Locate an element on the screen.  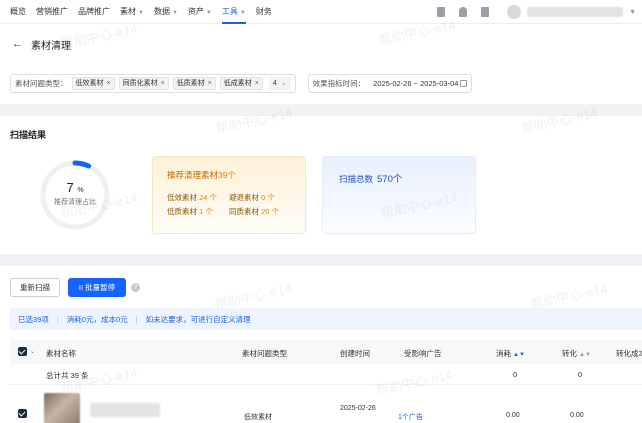
back-arrow-icon: ← is located at coordinates (17, 44).